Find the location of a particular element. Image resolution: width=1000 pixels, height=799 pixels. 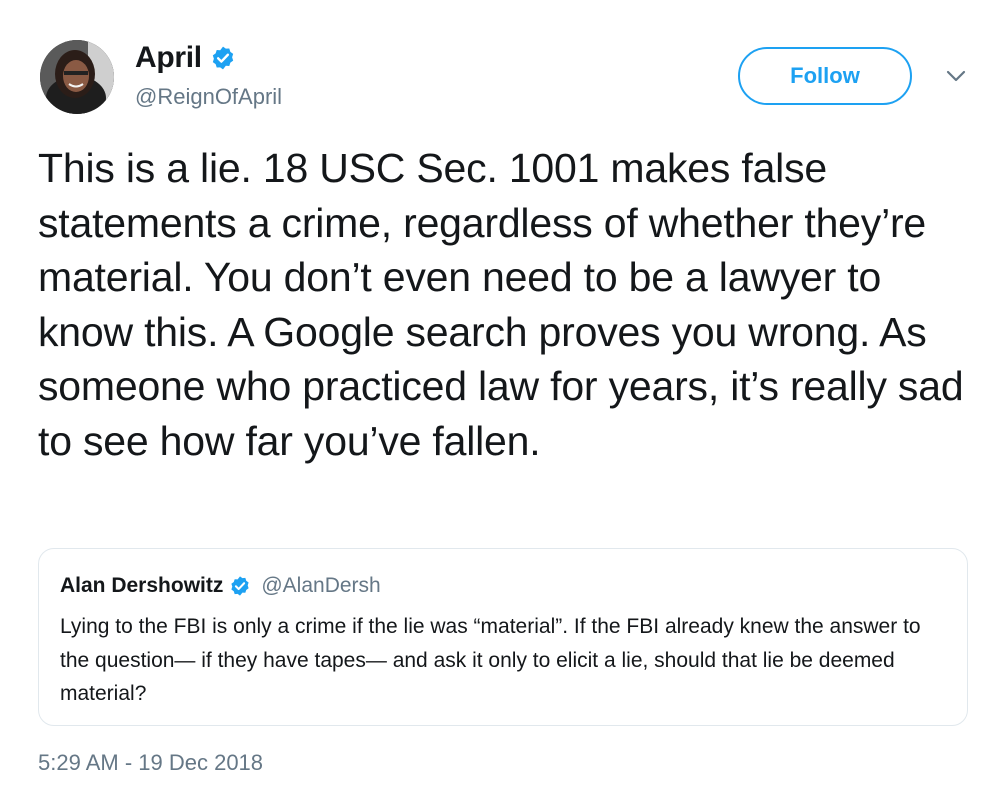

avatar is located at coordinates (77, 77).